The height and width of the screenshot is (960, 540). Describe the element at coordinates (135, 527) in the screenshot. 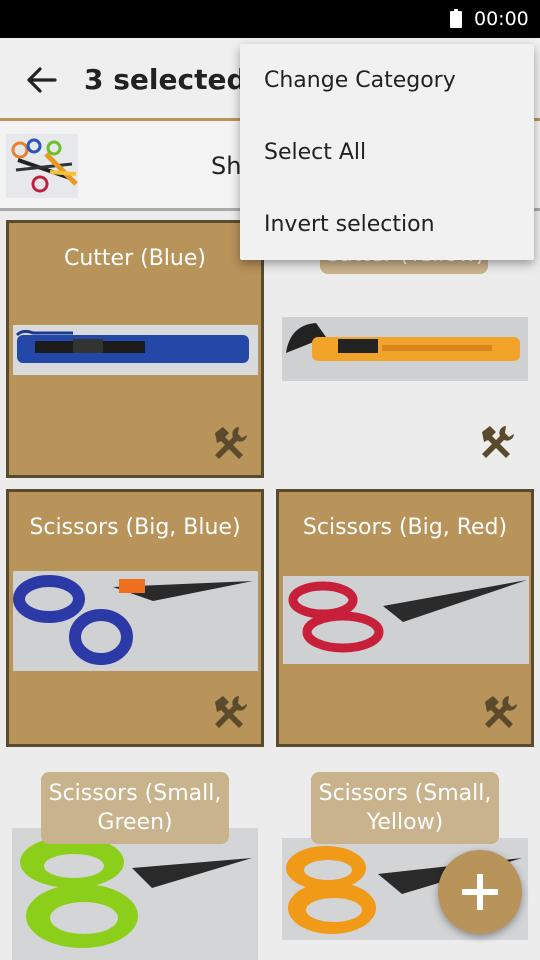

I see `item-label: Scissors (Big, Blue)` at that location.